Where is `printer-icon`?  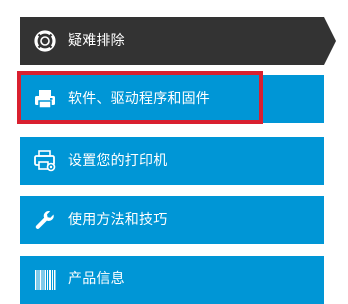 printer-icon is located at coordinates (45, 99).